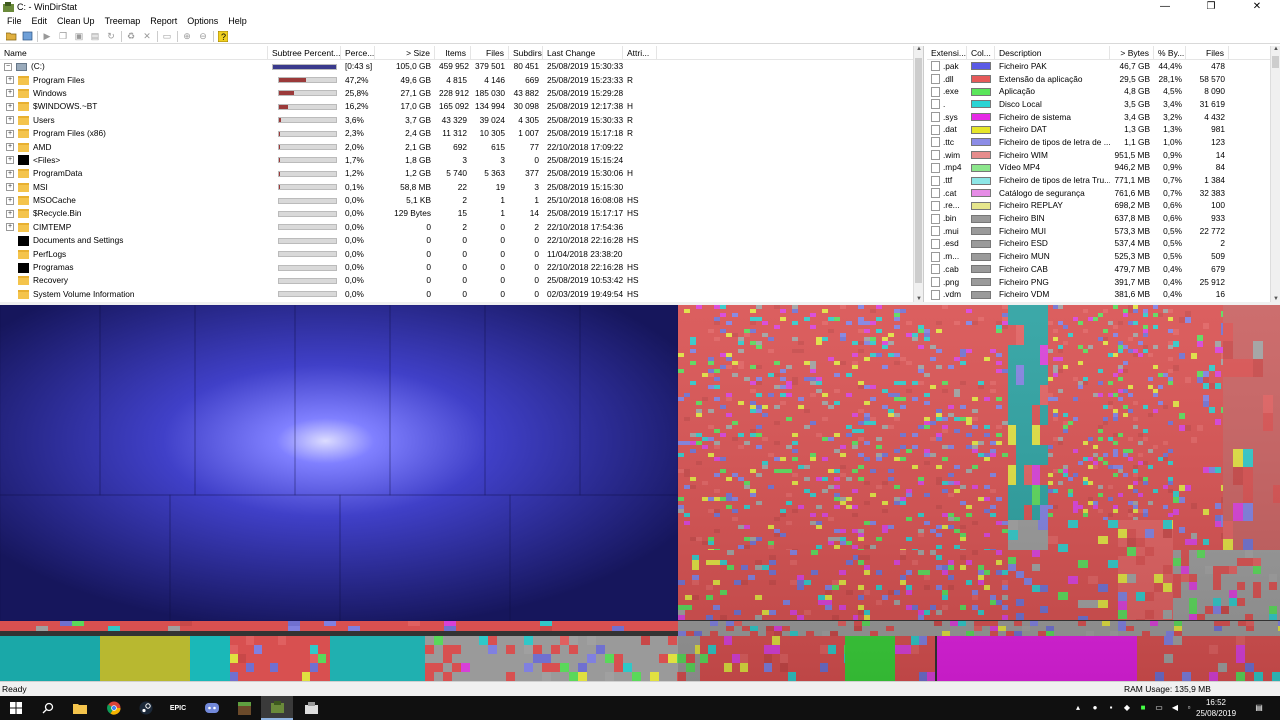 The height and width of the screenshot is (720, 1280). What do you see at coordinates (11, 36) in the screenshot?
I see `open-icon` at bounding box center [11, 36].